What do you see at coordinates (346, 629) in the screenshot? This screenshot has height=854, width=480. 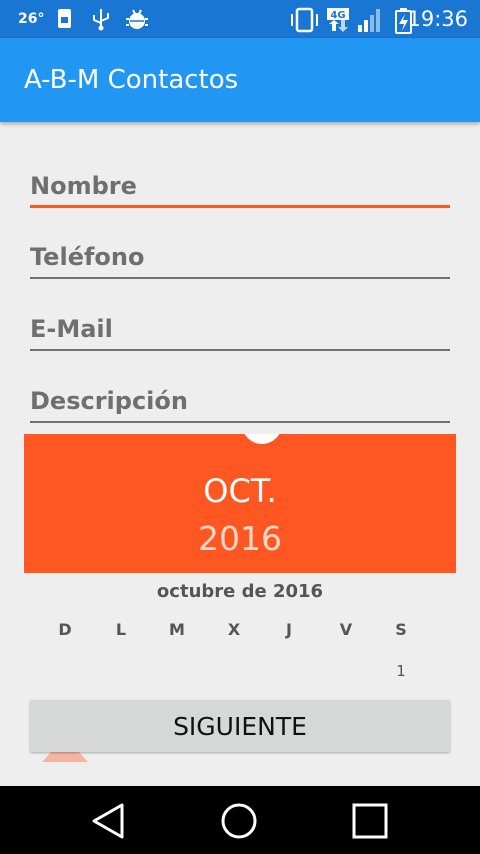 I see `weekday-friday: V` at bounding box center [346, 629].